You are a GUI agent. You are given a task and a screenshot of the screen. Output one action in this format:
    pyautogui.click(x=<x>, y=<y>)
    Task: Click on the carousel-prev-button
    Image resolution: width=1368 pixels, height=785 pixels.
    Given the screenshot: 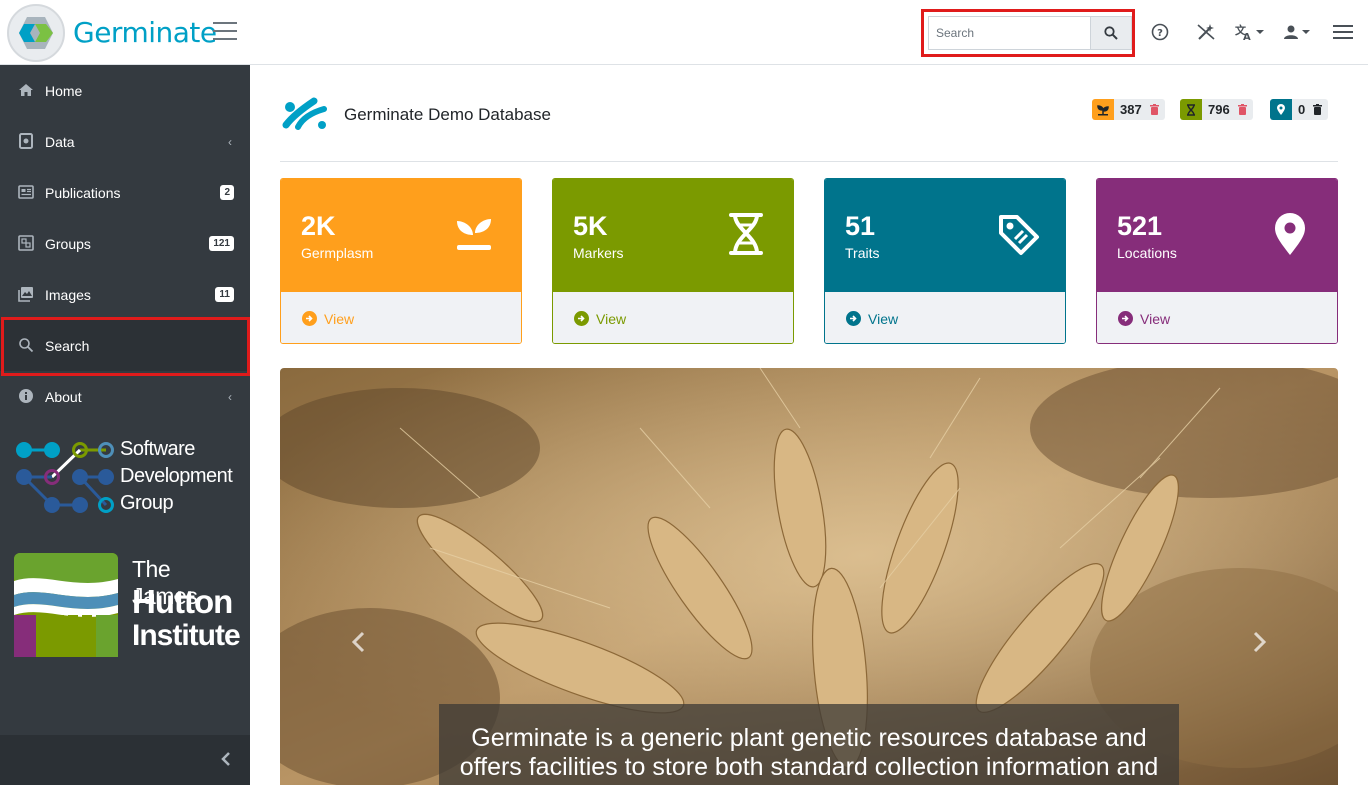 What is the action you would take?
    pyautogui.click(x=358, y=642)
    